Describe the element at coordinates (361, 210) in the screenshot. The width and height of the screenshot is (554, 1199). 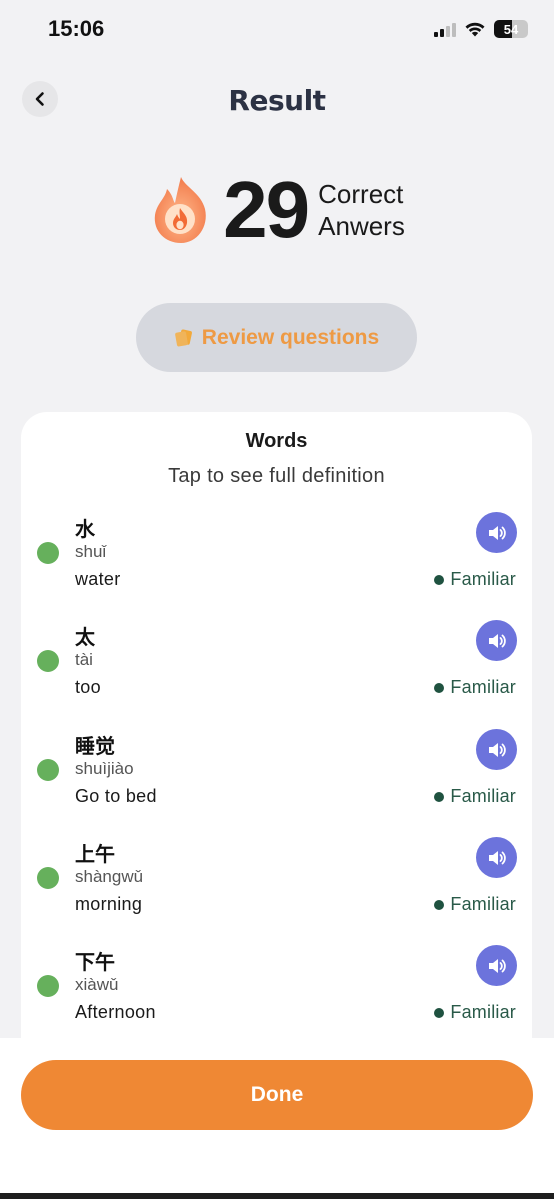
I see `score-caption: Correct Anwers` at that location.